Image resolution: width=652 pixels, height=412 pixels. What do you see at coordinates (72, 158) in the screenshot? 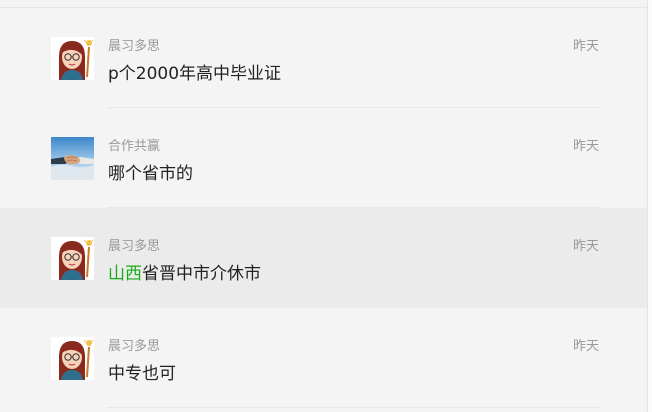
I see `handshake-avatar` at bounding box center [72, 158].